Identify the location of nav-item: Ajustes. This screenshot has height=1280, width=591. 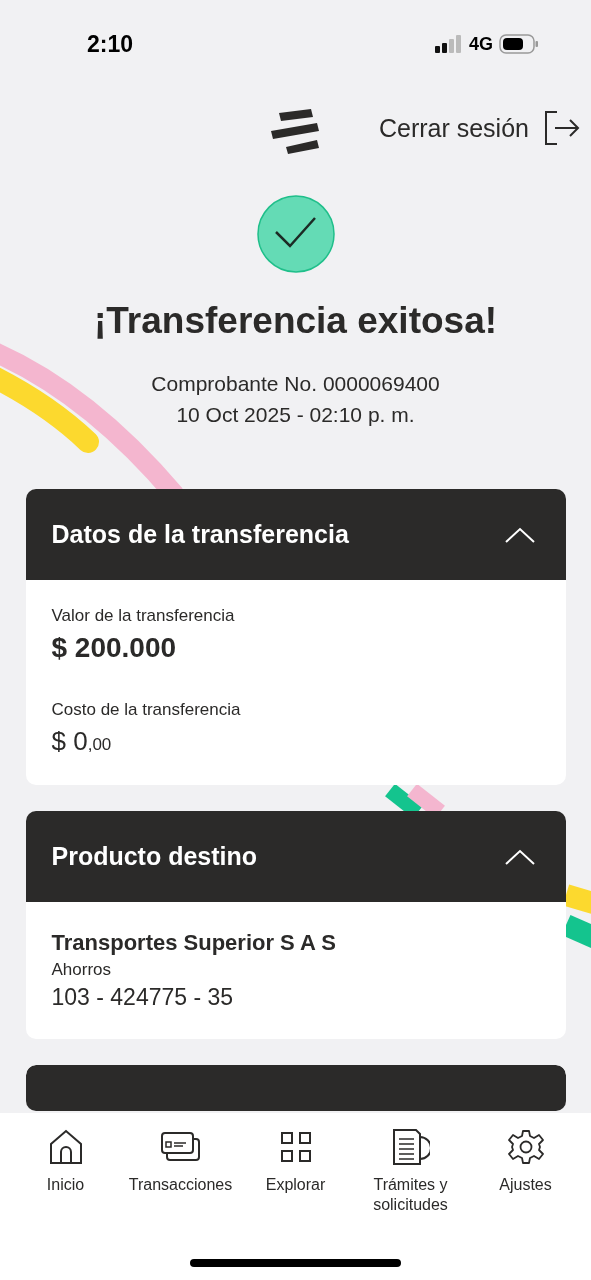
(525, 1184).